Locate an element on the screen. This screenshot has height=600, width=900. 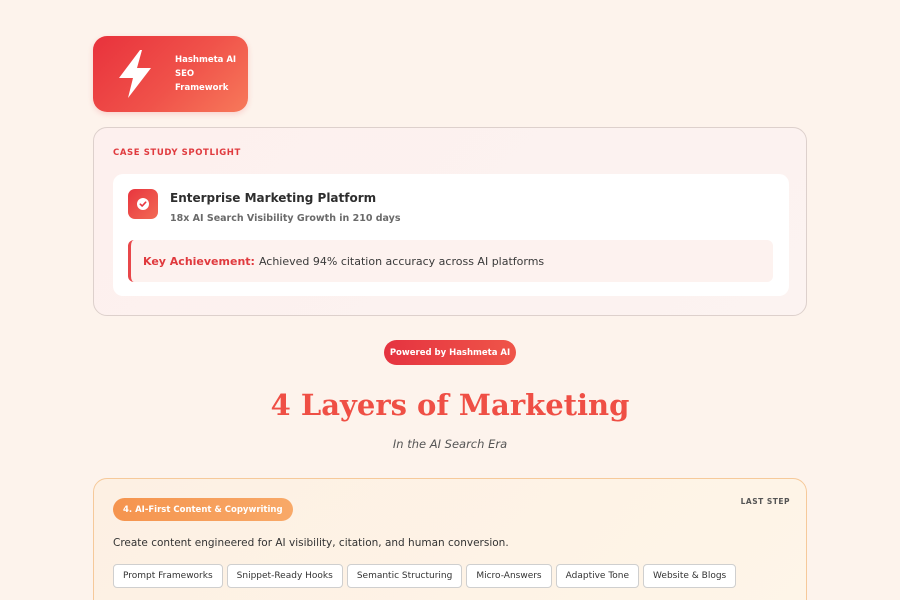
layer-pill: 4. AI-First Content & Copywriting is located at coordinates (203, 509).